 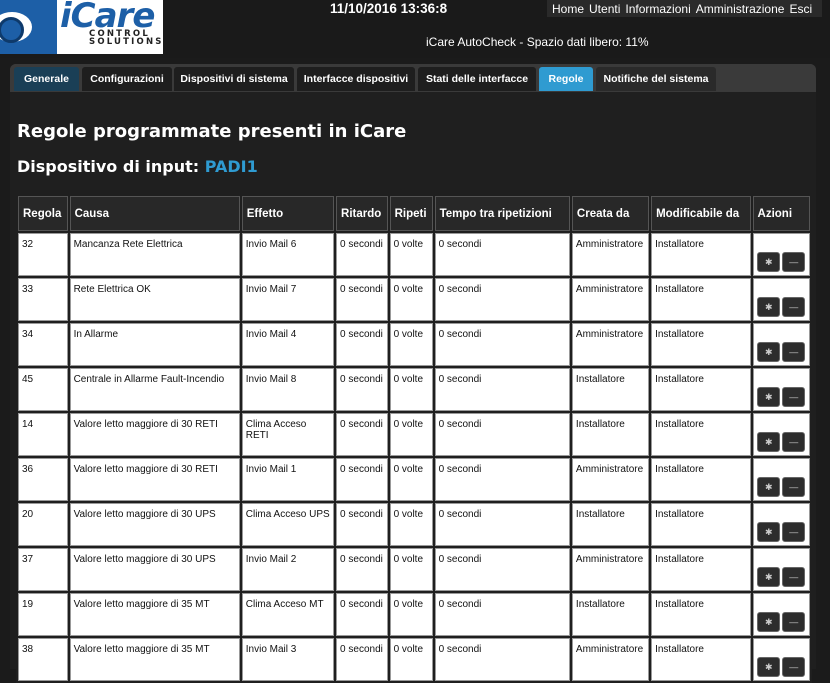 What do you see at coordinates (288, 344) in the screenshot?
I see `table-cell: Invio Mail 4` at bounding box center [288, 344].